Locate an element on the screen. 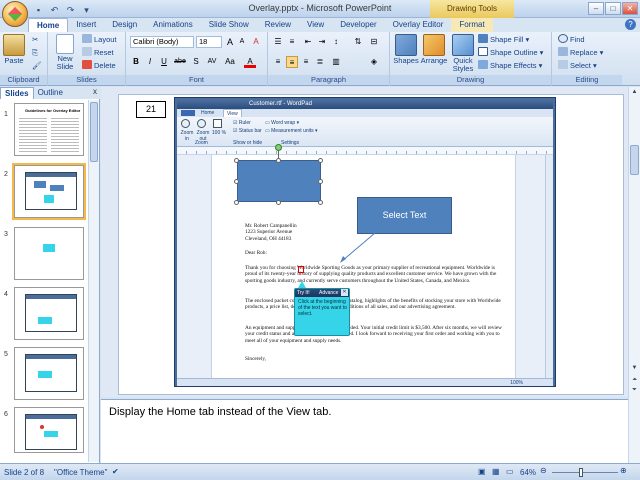 This screenshot has width=640, height=480. advance-link: Advance is located at coordinates (328, 293).